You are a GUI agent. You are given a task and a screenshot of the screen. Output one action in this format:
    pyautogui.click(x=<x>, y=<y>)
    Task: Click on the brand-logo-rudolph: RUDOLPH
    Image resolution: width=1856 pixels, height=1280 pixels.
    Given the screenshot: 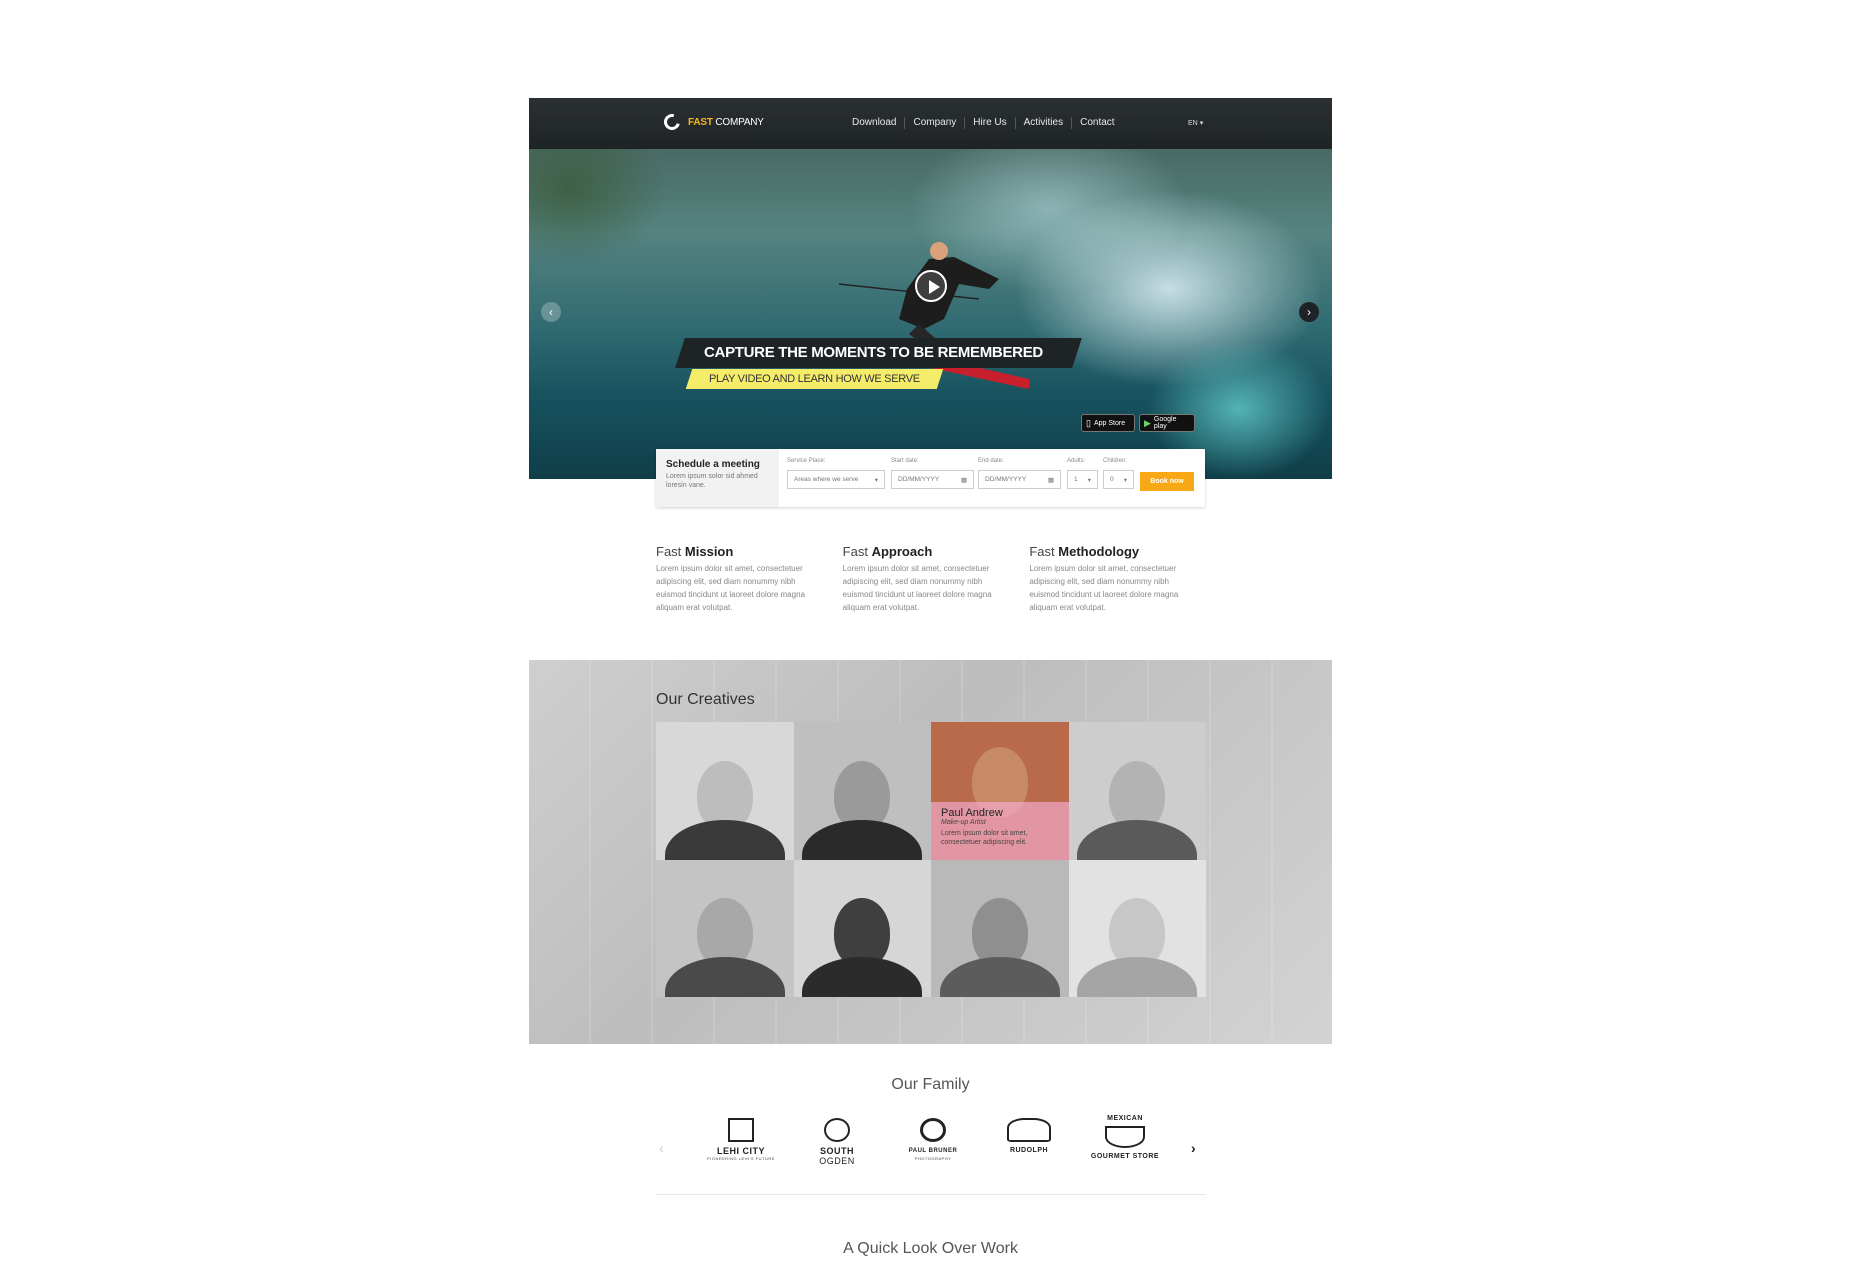 What is the action you would take?
    pyautogui.click(x=1029, y=1137)
    